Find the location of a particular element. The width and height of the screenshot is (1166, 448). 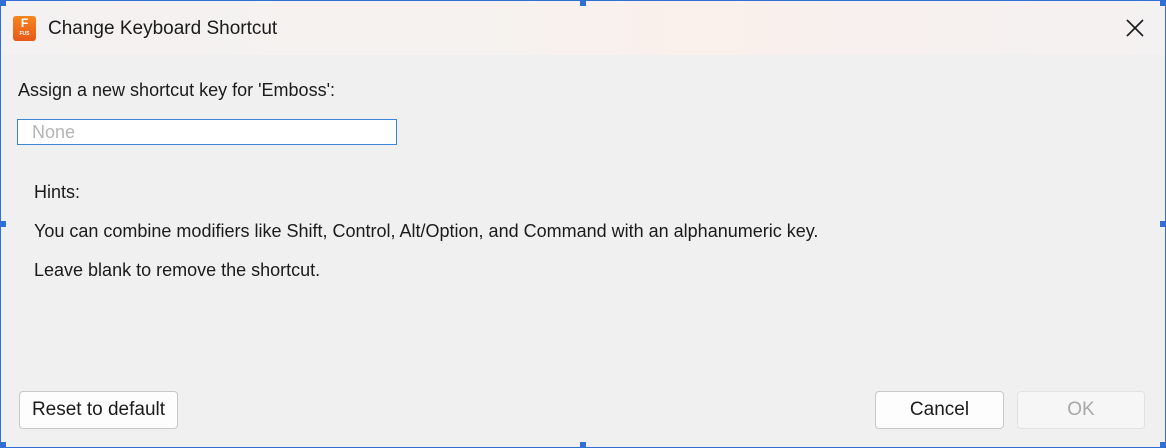

app-icon-sub: FUS is located at coordinates (24, 34).